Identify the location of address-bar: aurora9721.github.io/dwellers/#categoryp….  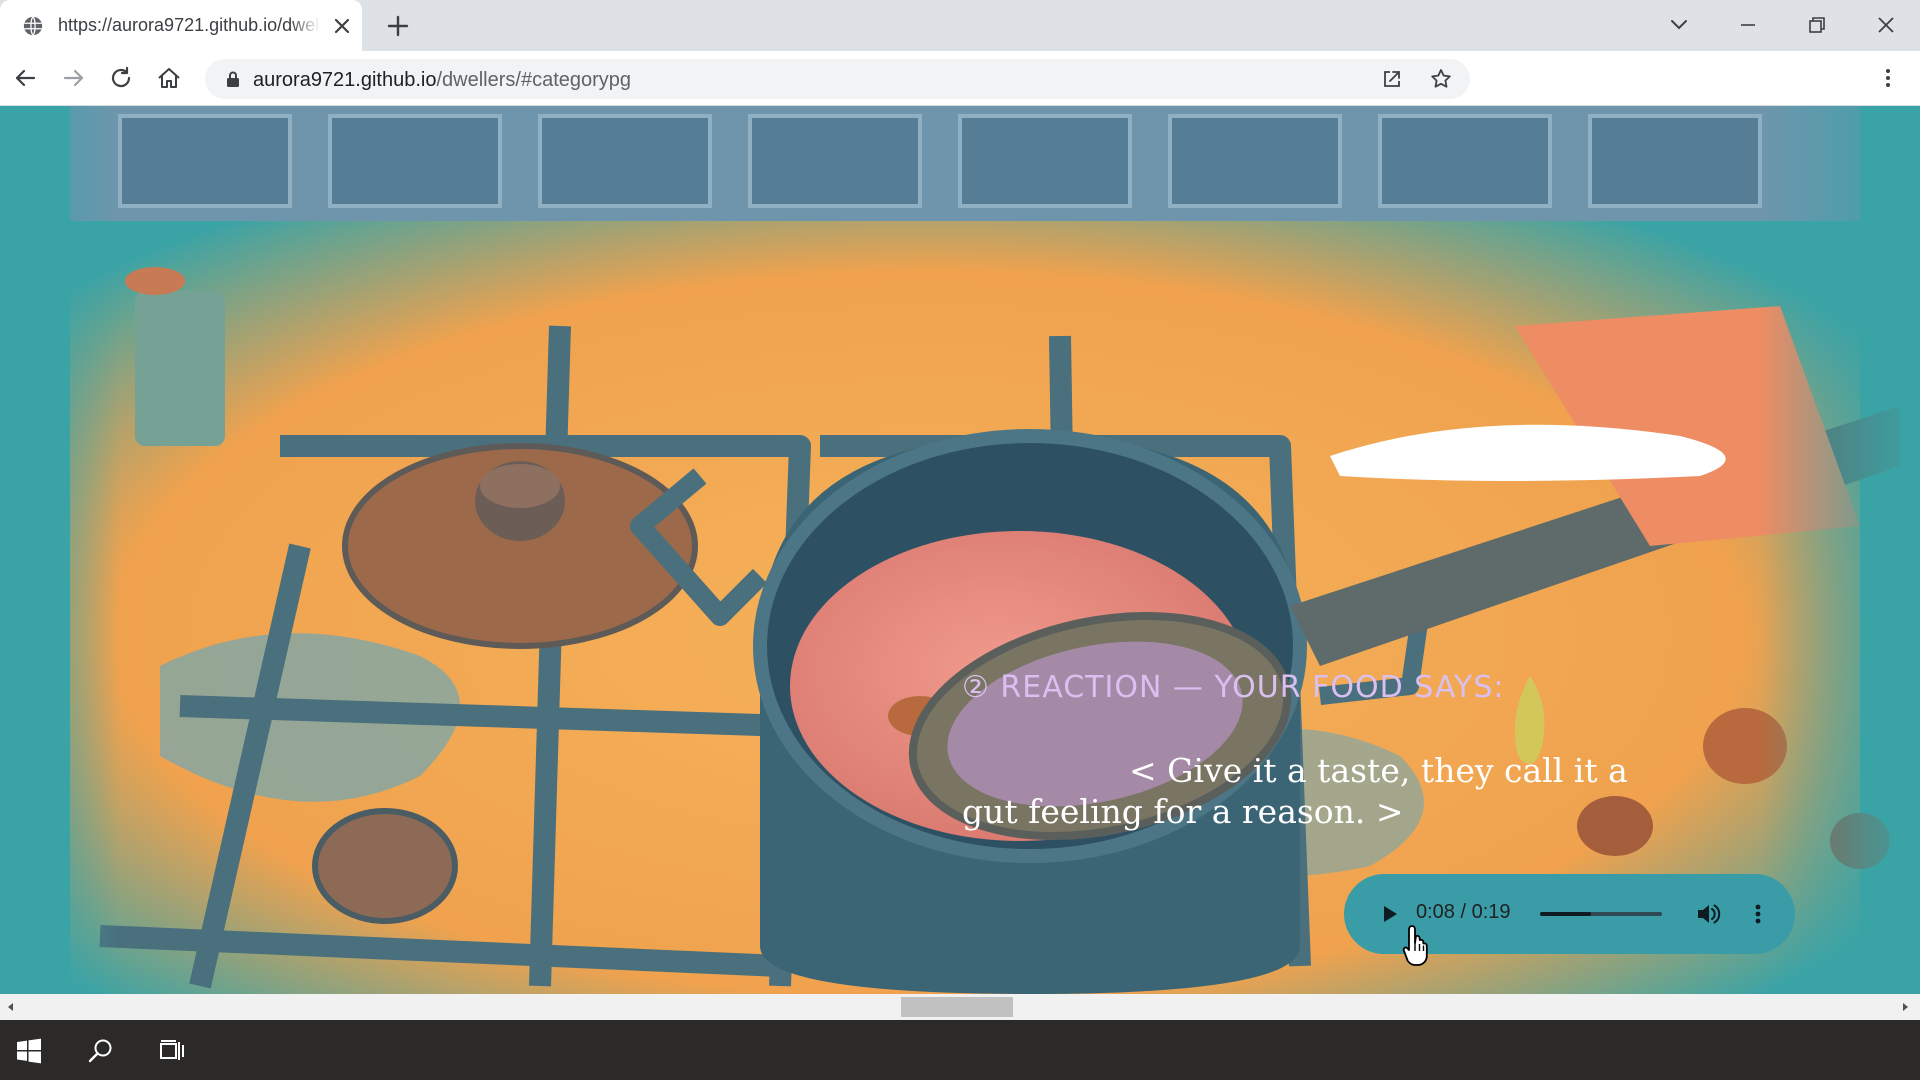
(837, 79).